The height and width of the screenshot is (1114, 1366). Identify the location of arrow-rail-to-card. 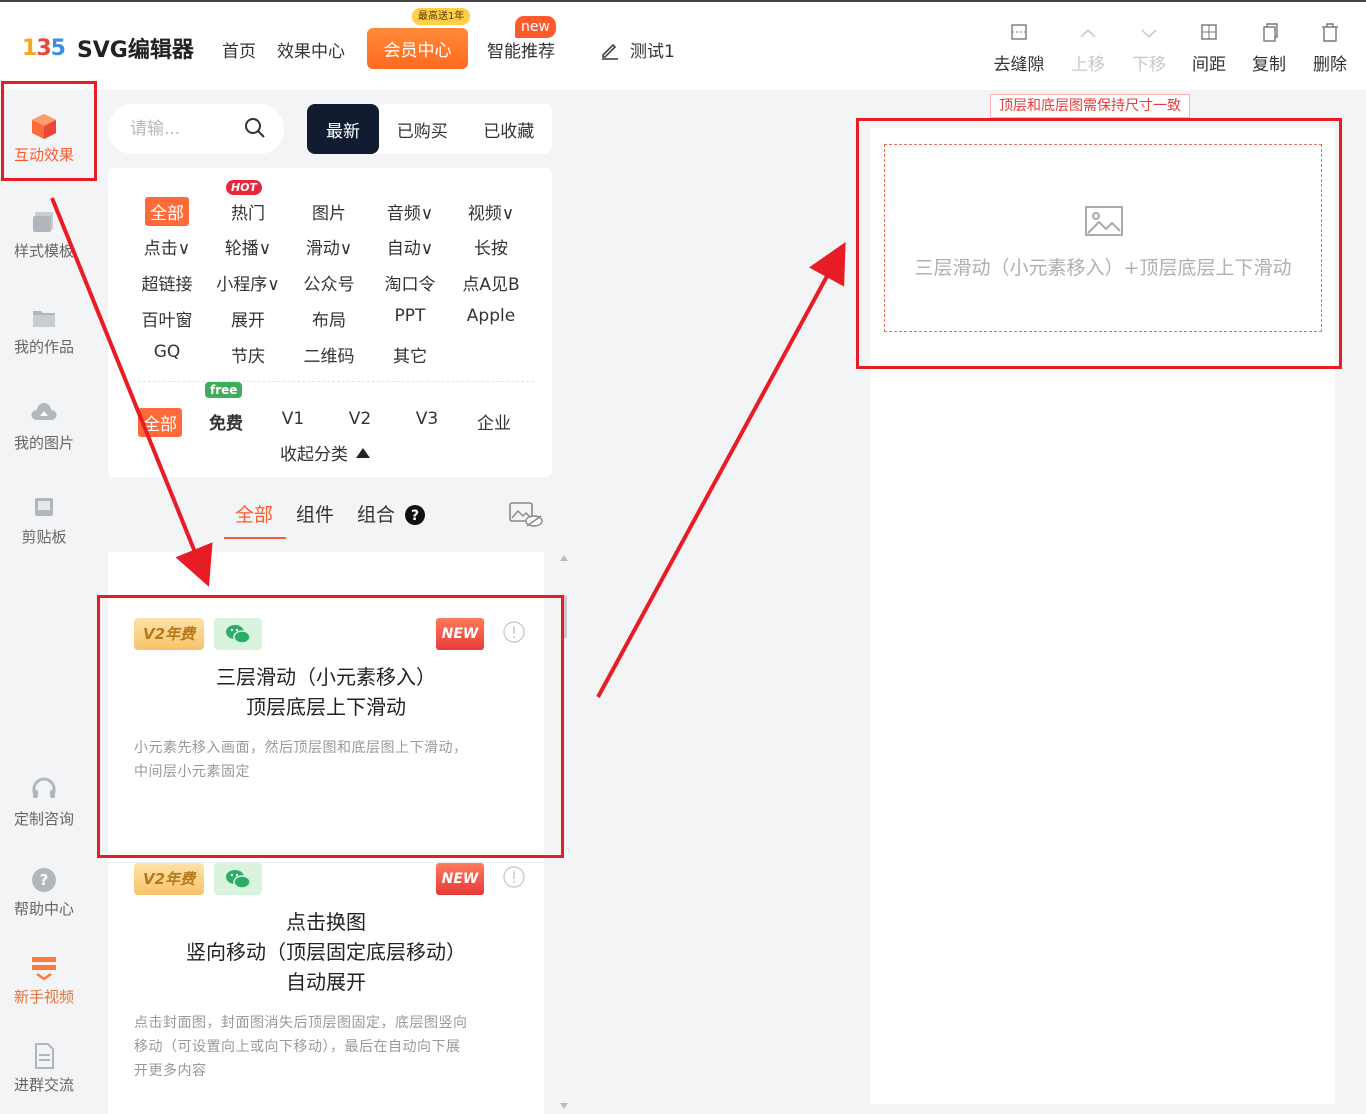
(131, 392).